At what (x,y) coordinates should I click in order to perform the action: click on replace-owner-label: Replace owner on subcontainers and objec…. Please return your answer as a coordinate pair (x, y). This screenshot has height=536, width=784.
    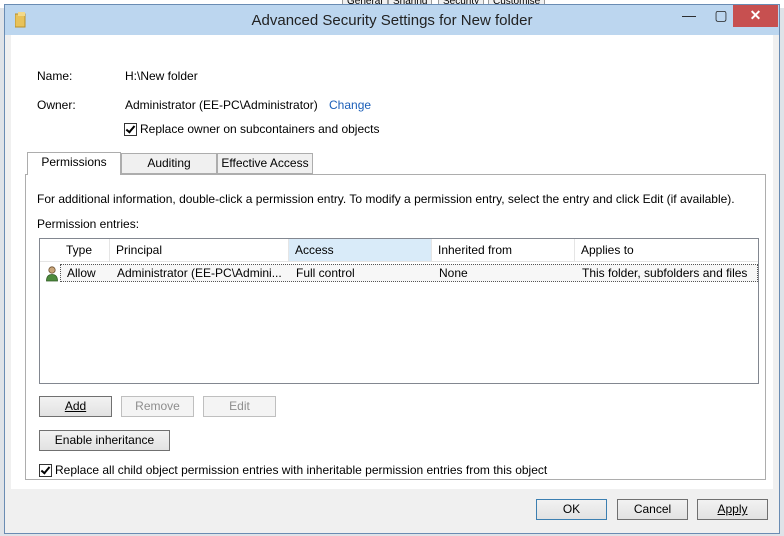
    Looking at the image, I should click on (260, 129).